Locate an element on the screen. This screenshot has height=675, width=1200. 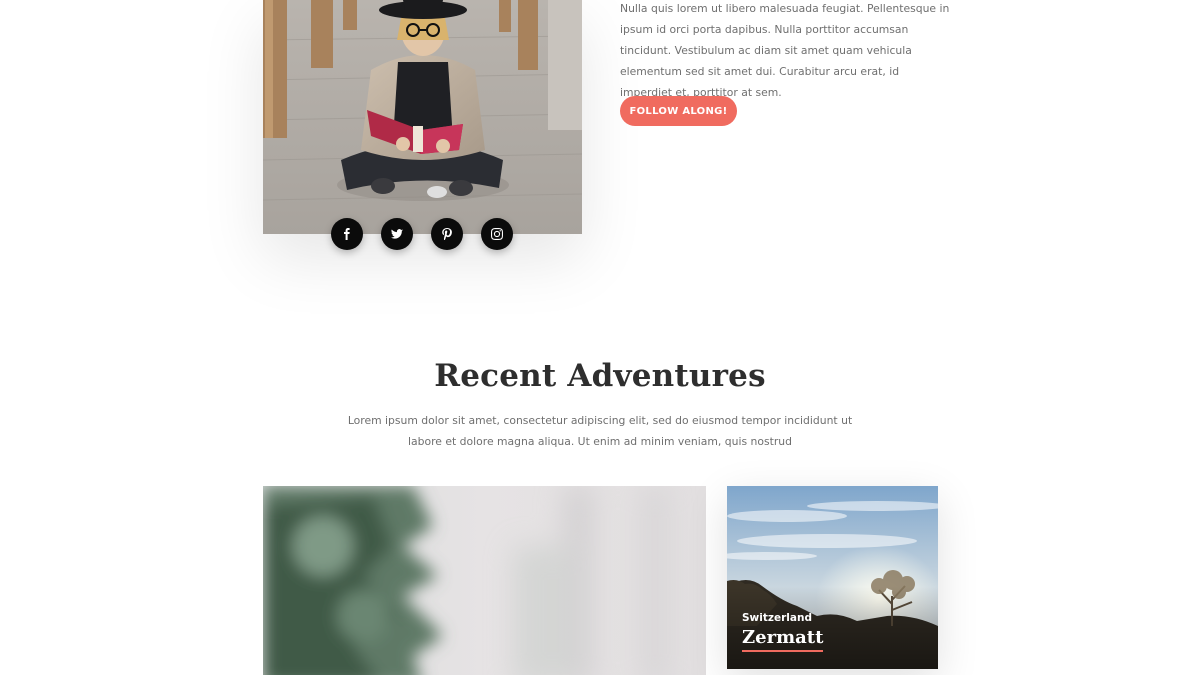
forest-image is located at coordinates (484, 580).